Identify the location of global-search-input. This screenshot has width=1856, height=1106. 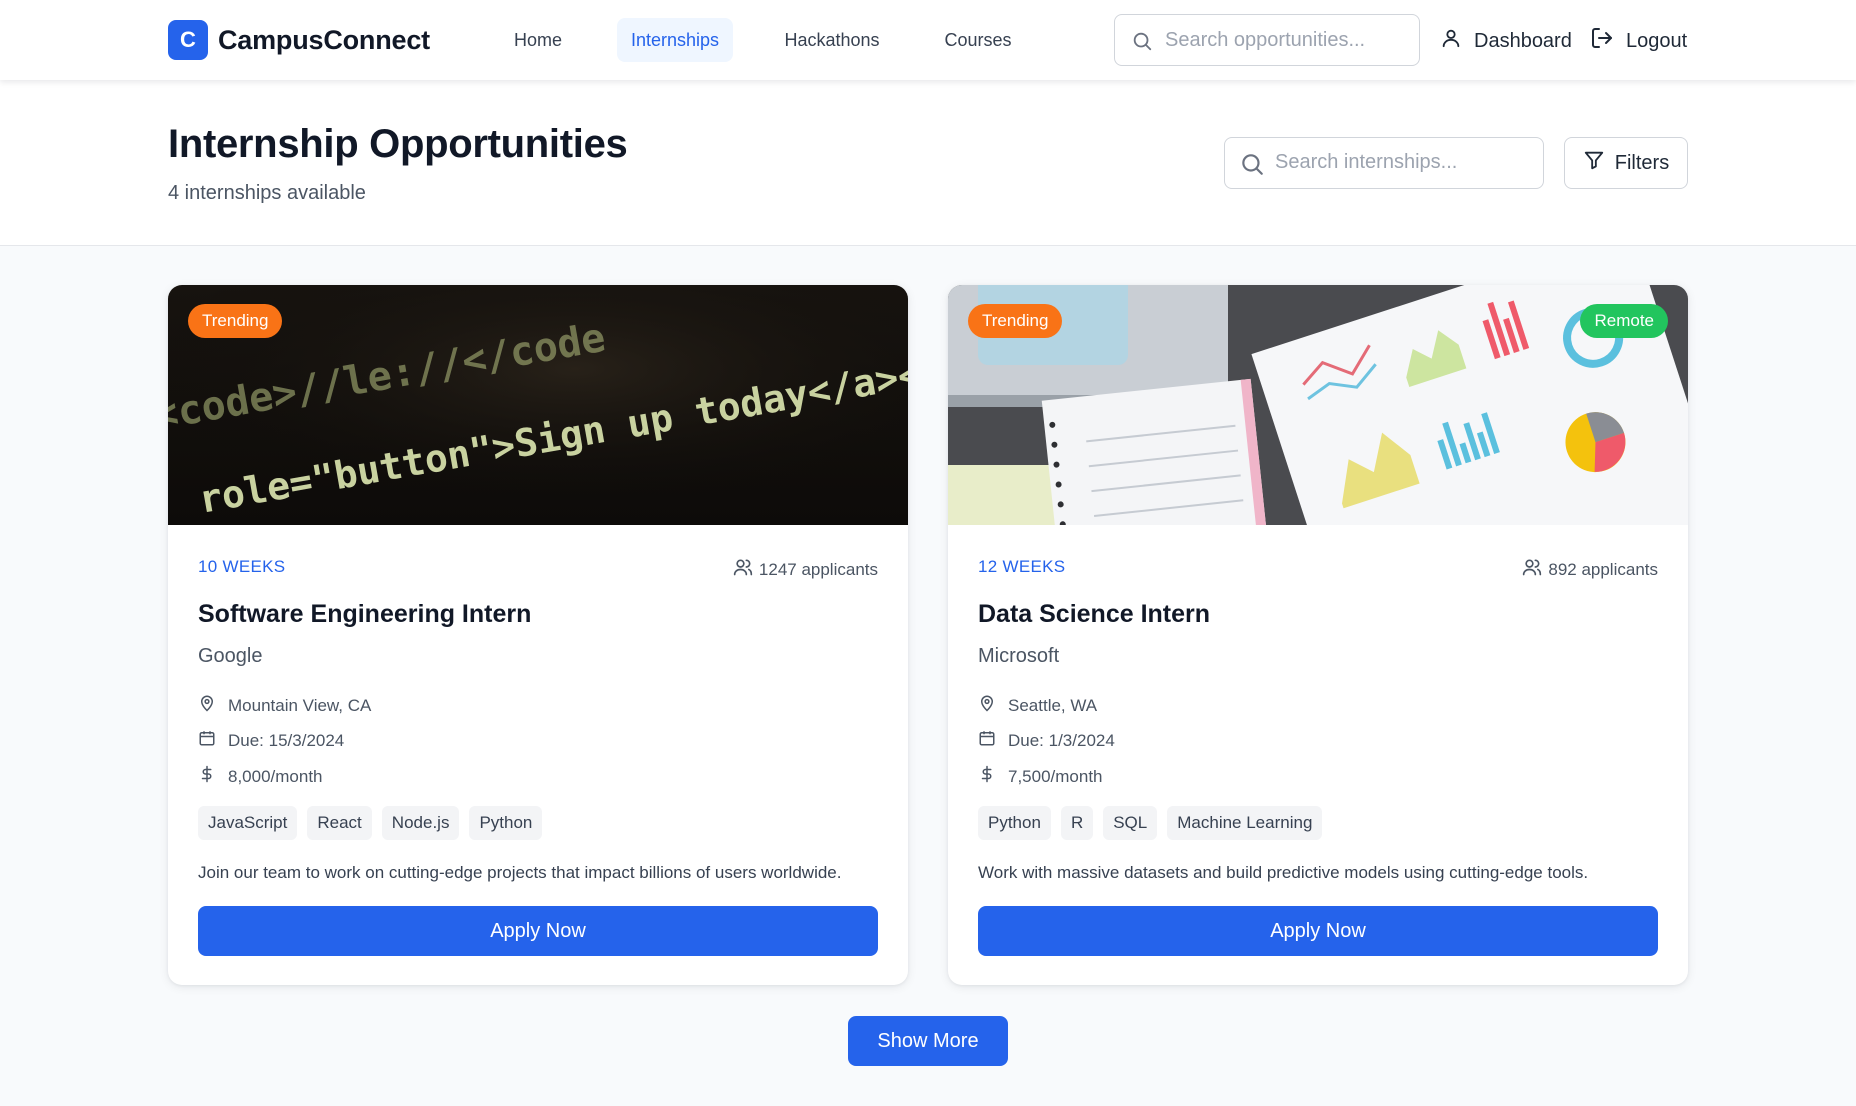
(1285, 40).